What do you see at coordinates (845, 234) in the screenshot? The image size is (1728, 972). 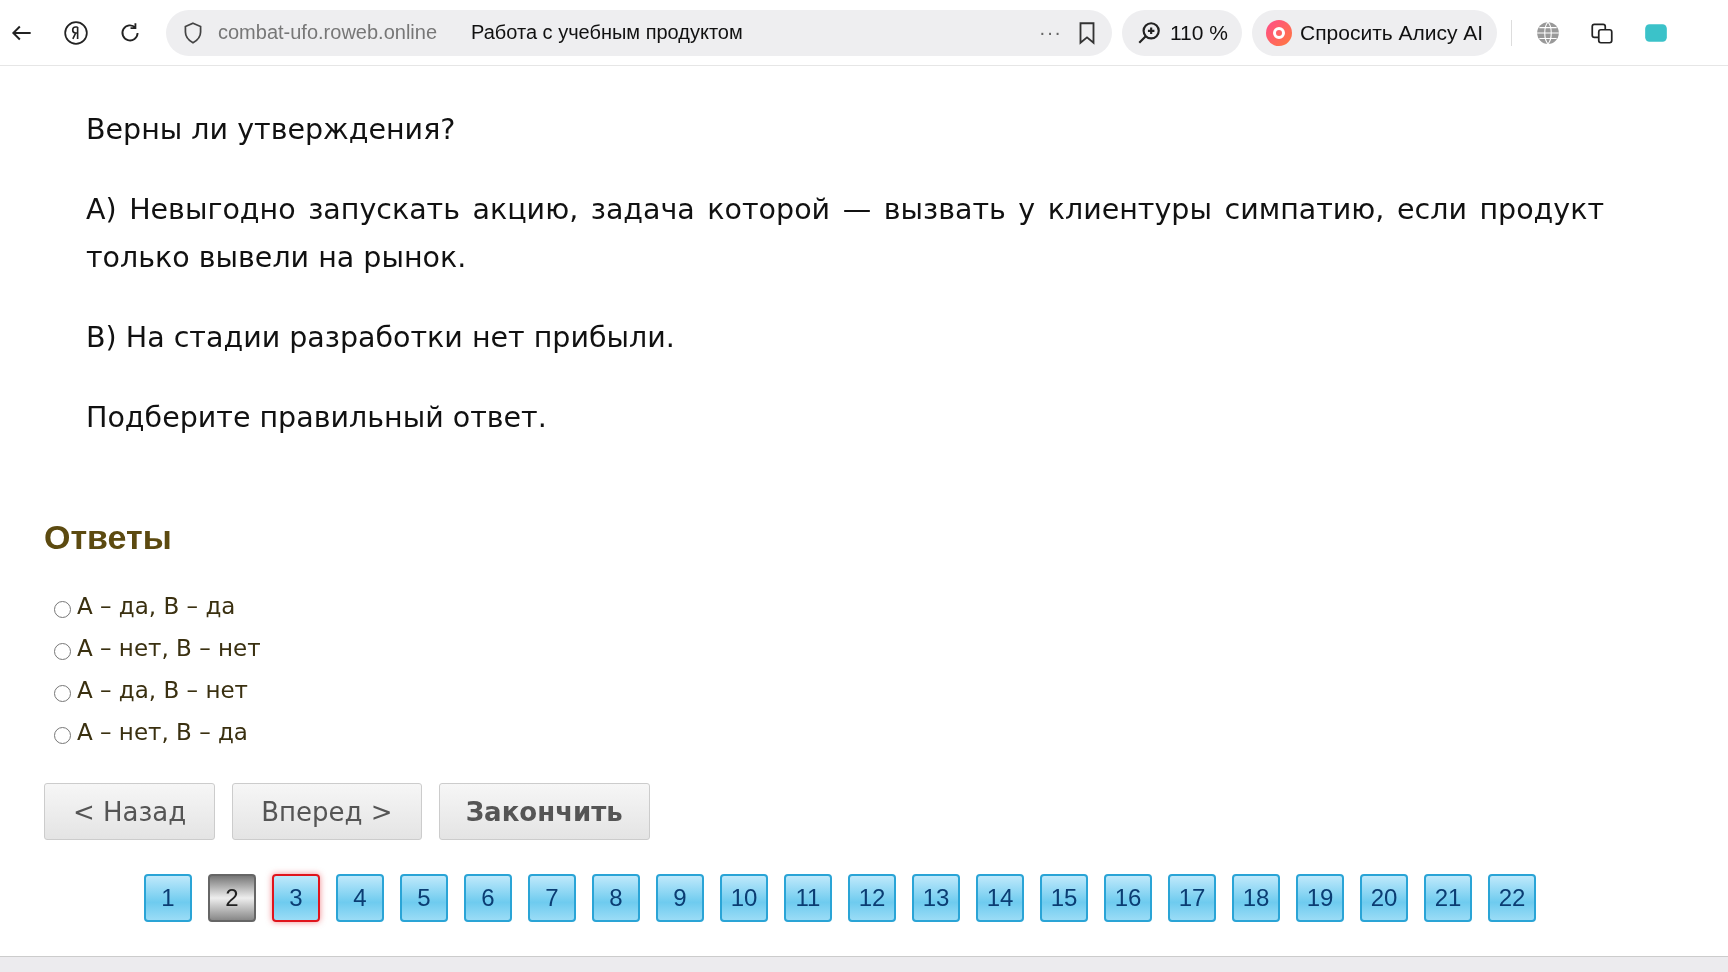 I see `question-text: А) Невыгодно запускать акцию, задача которой — вызвать у клиентуры симпатию, если продукт только вывели на рынок.` at bounding box center [845, 234].